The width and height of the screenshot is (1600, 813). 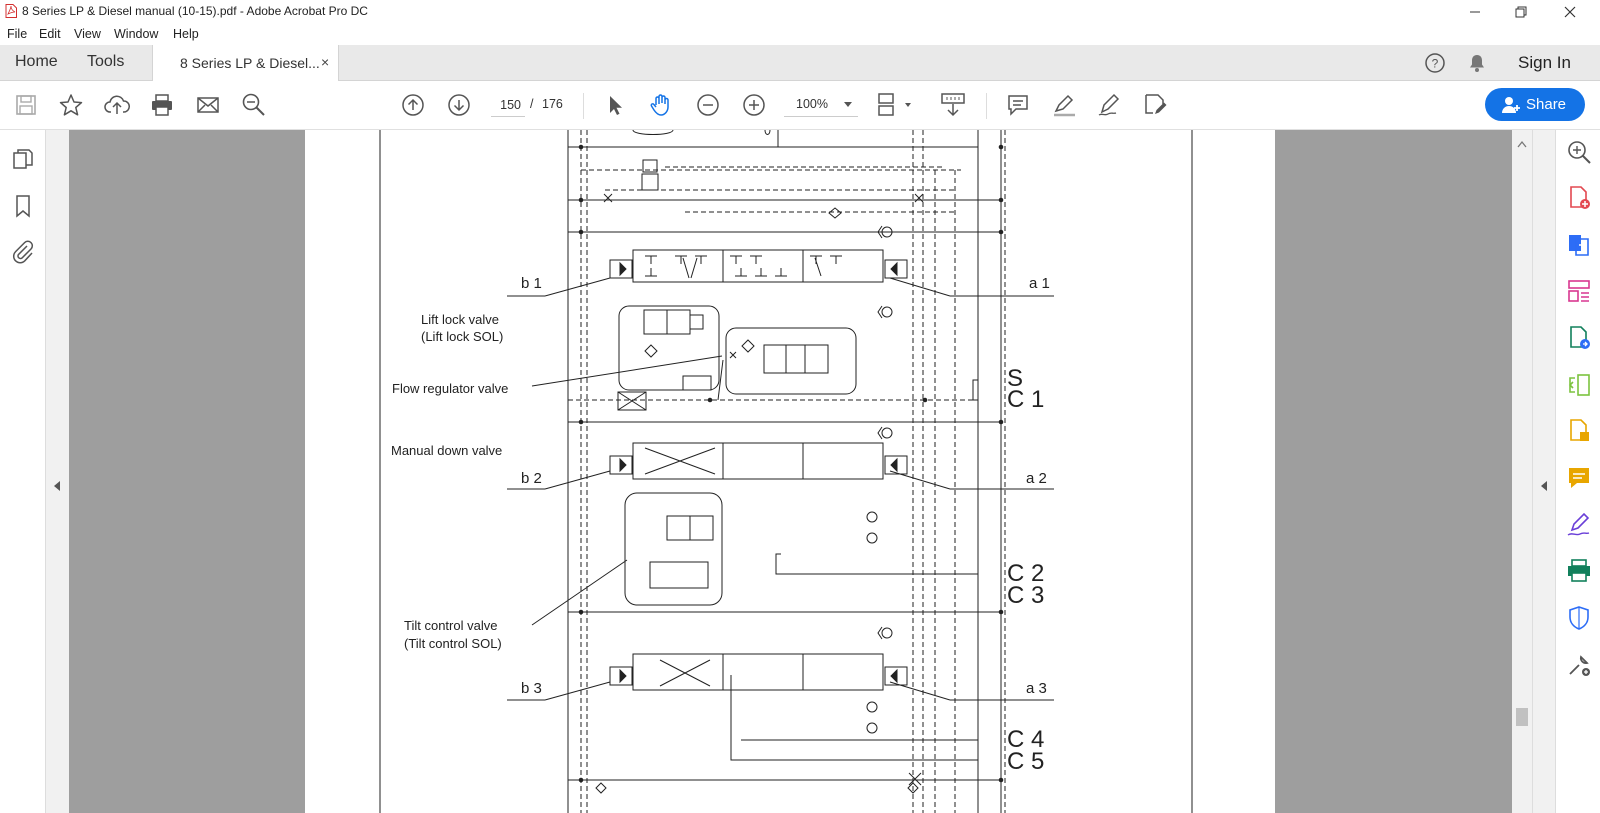 I want to click on more-tools-icon, so click(x=1579, y=665).